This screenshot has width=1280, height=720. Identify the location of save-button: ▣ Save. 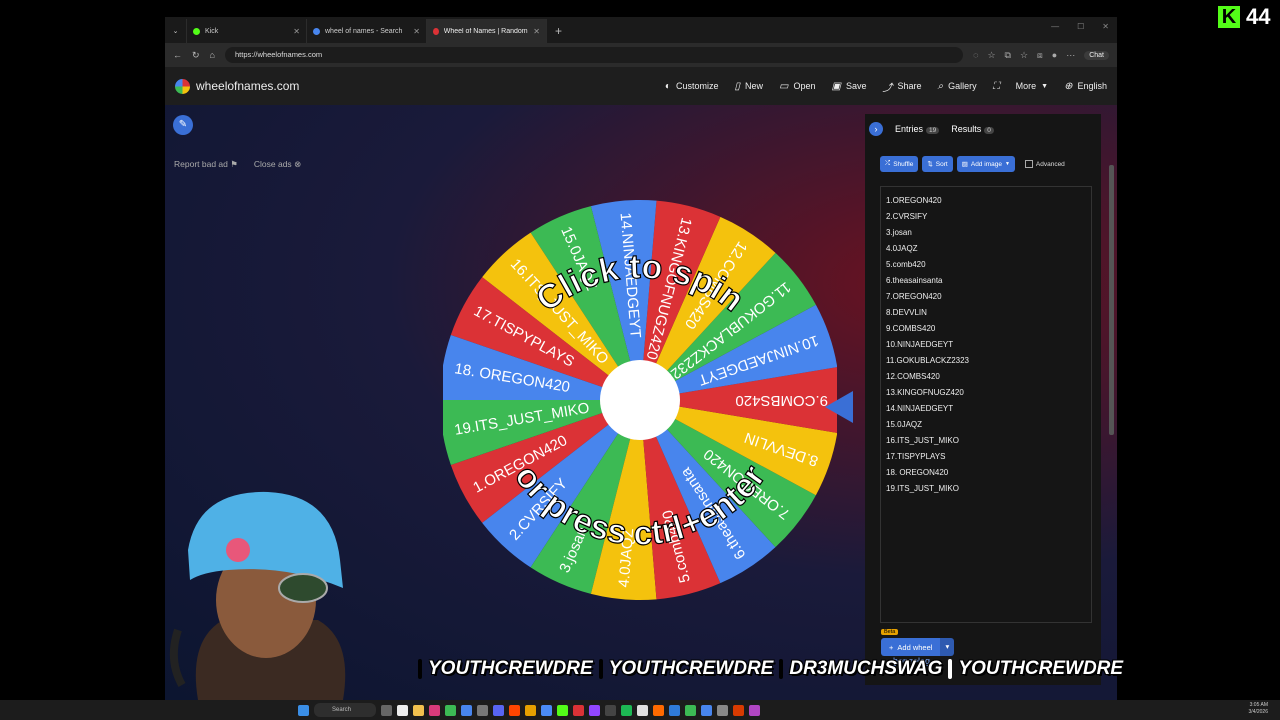
(849, 86).